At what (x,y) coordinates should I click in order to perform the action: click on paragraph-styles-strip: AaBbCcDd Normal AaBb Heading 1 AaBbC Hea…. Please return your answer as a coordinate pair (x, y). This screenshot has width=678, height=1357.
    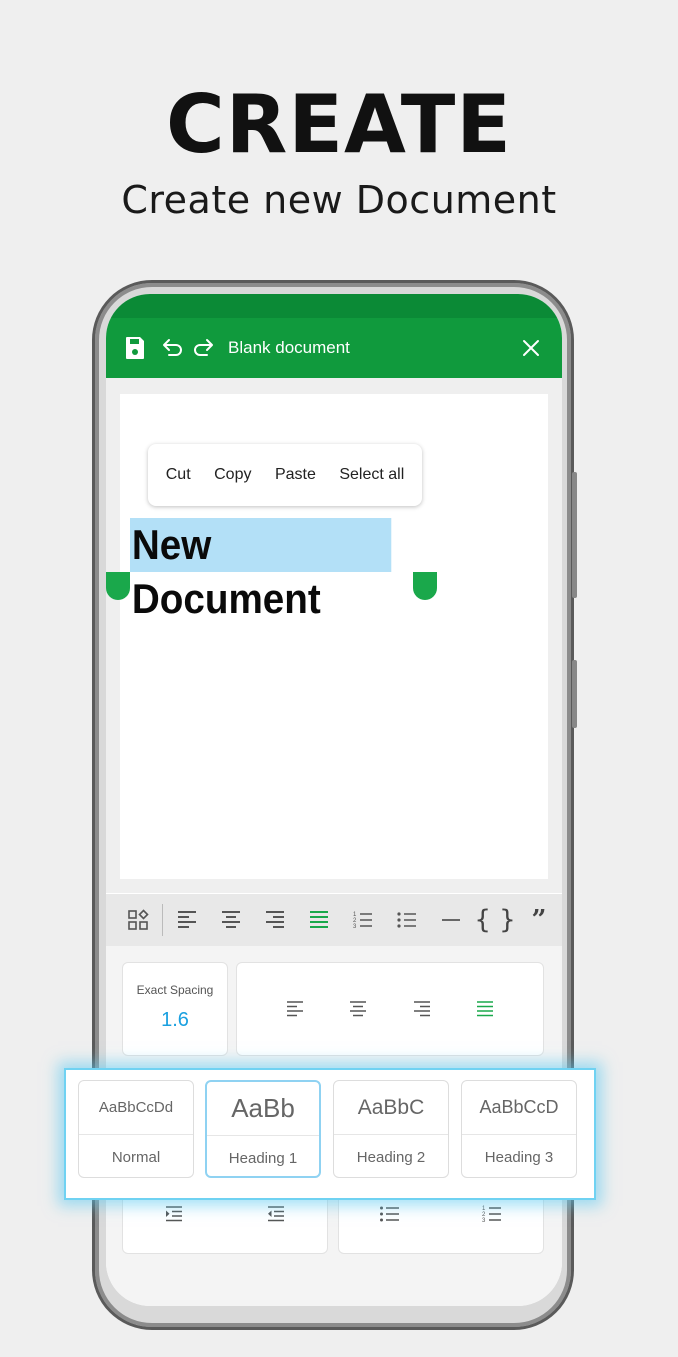
    Looking at the image, I should click on (330, 1134).